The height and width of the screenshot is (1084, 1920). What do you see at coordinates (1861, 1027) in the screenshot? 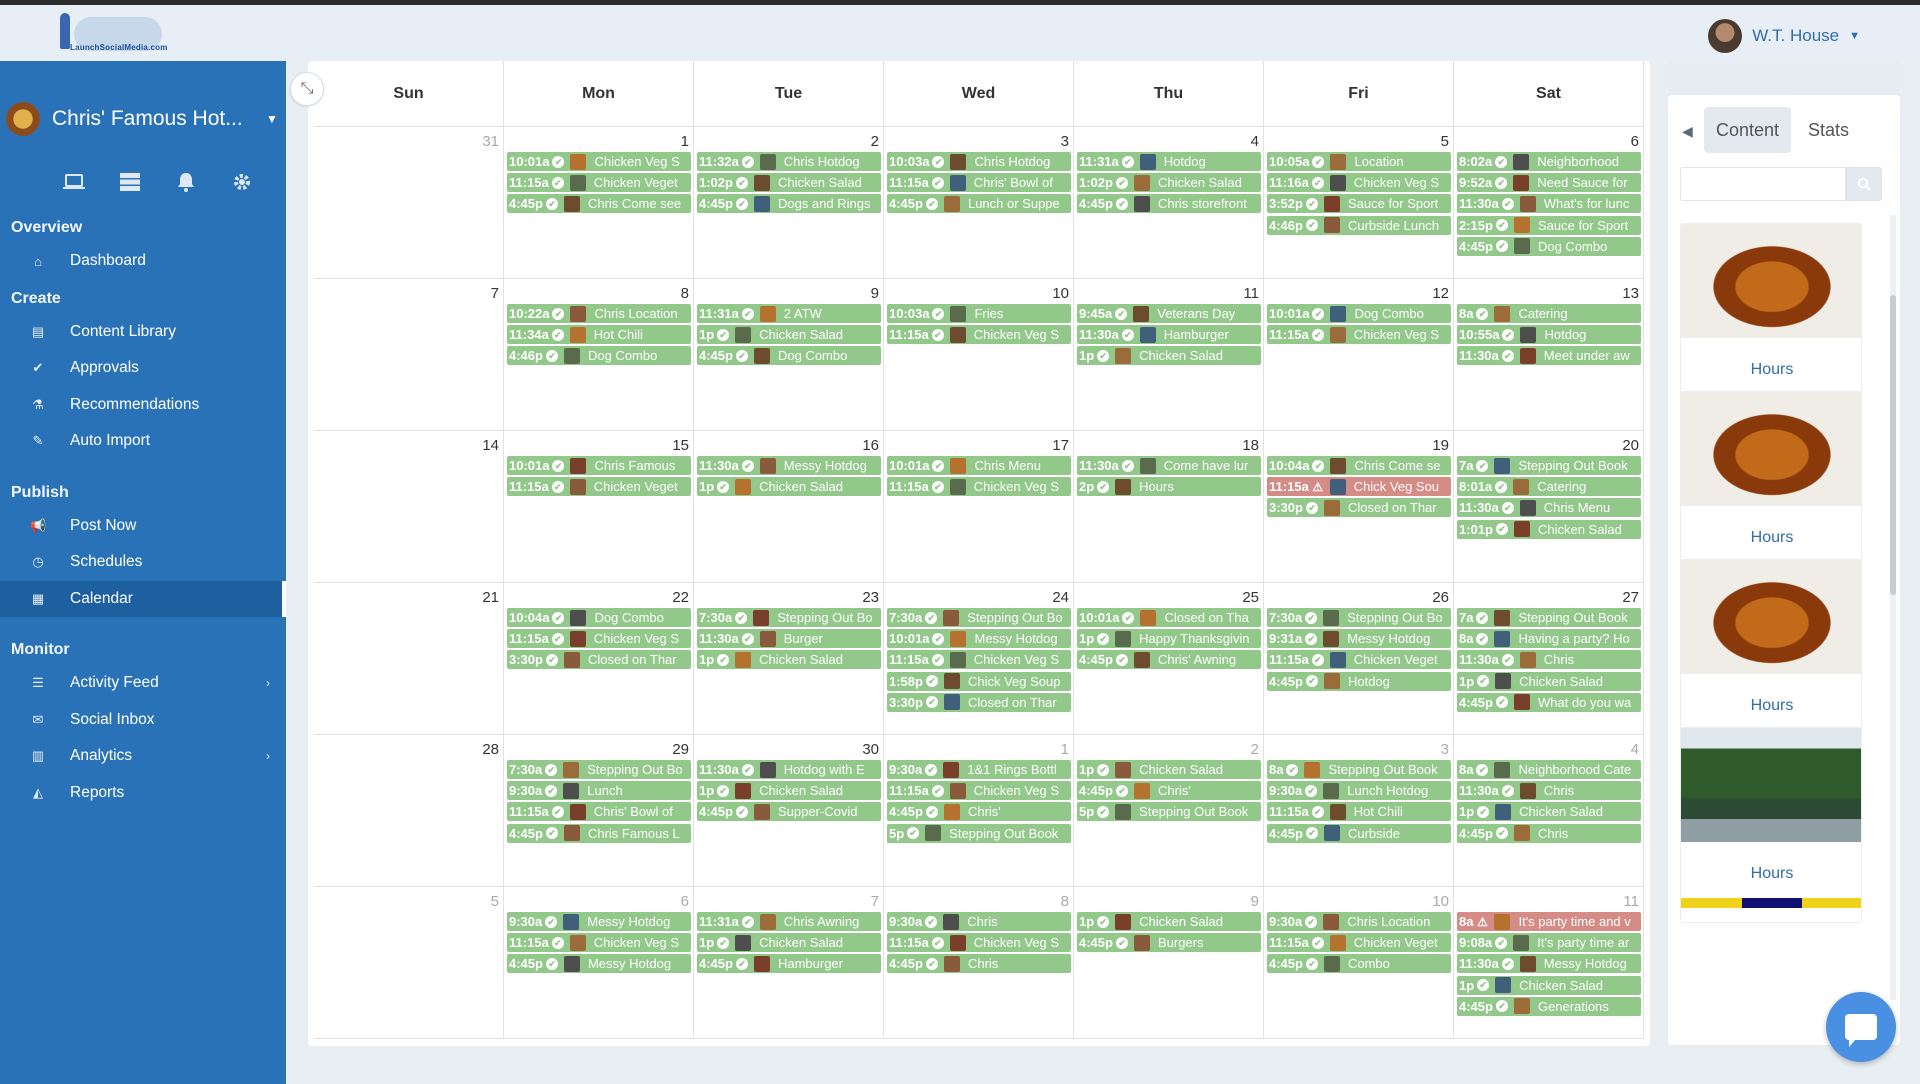
I see `chat-widget-button` at bounding box center [1861, 1027].